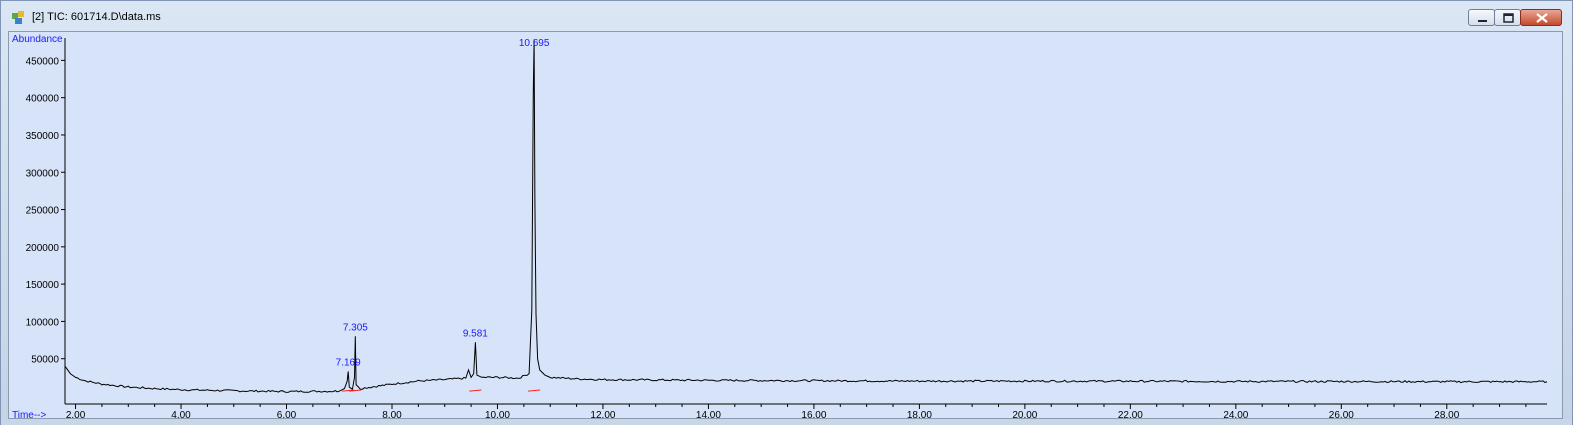 This screenshot has width=1573, height=425. What do you see at coordinates (287, 414) in the screenshot?
I see `x-tick-label: 6.00` at bounding box center [287, 414].